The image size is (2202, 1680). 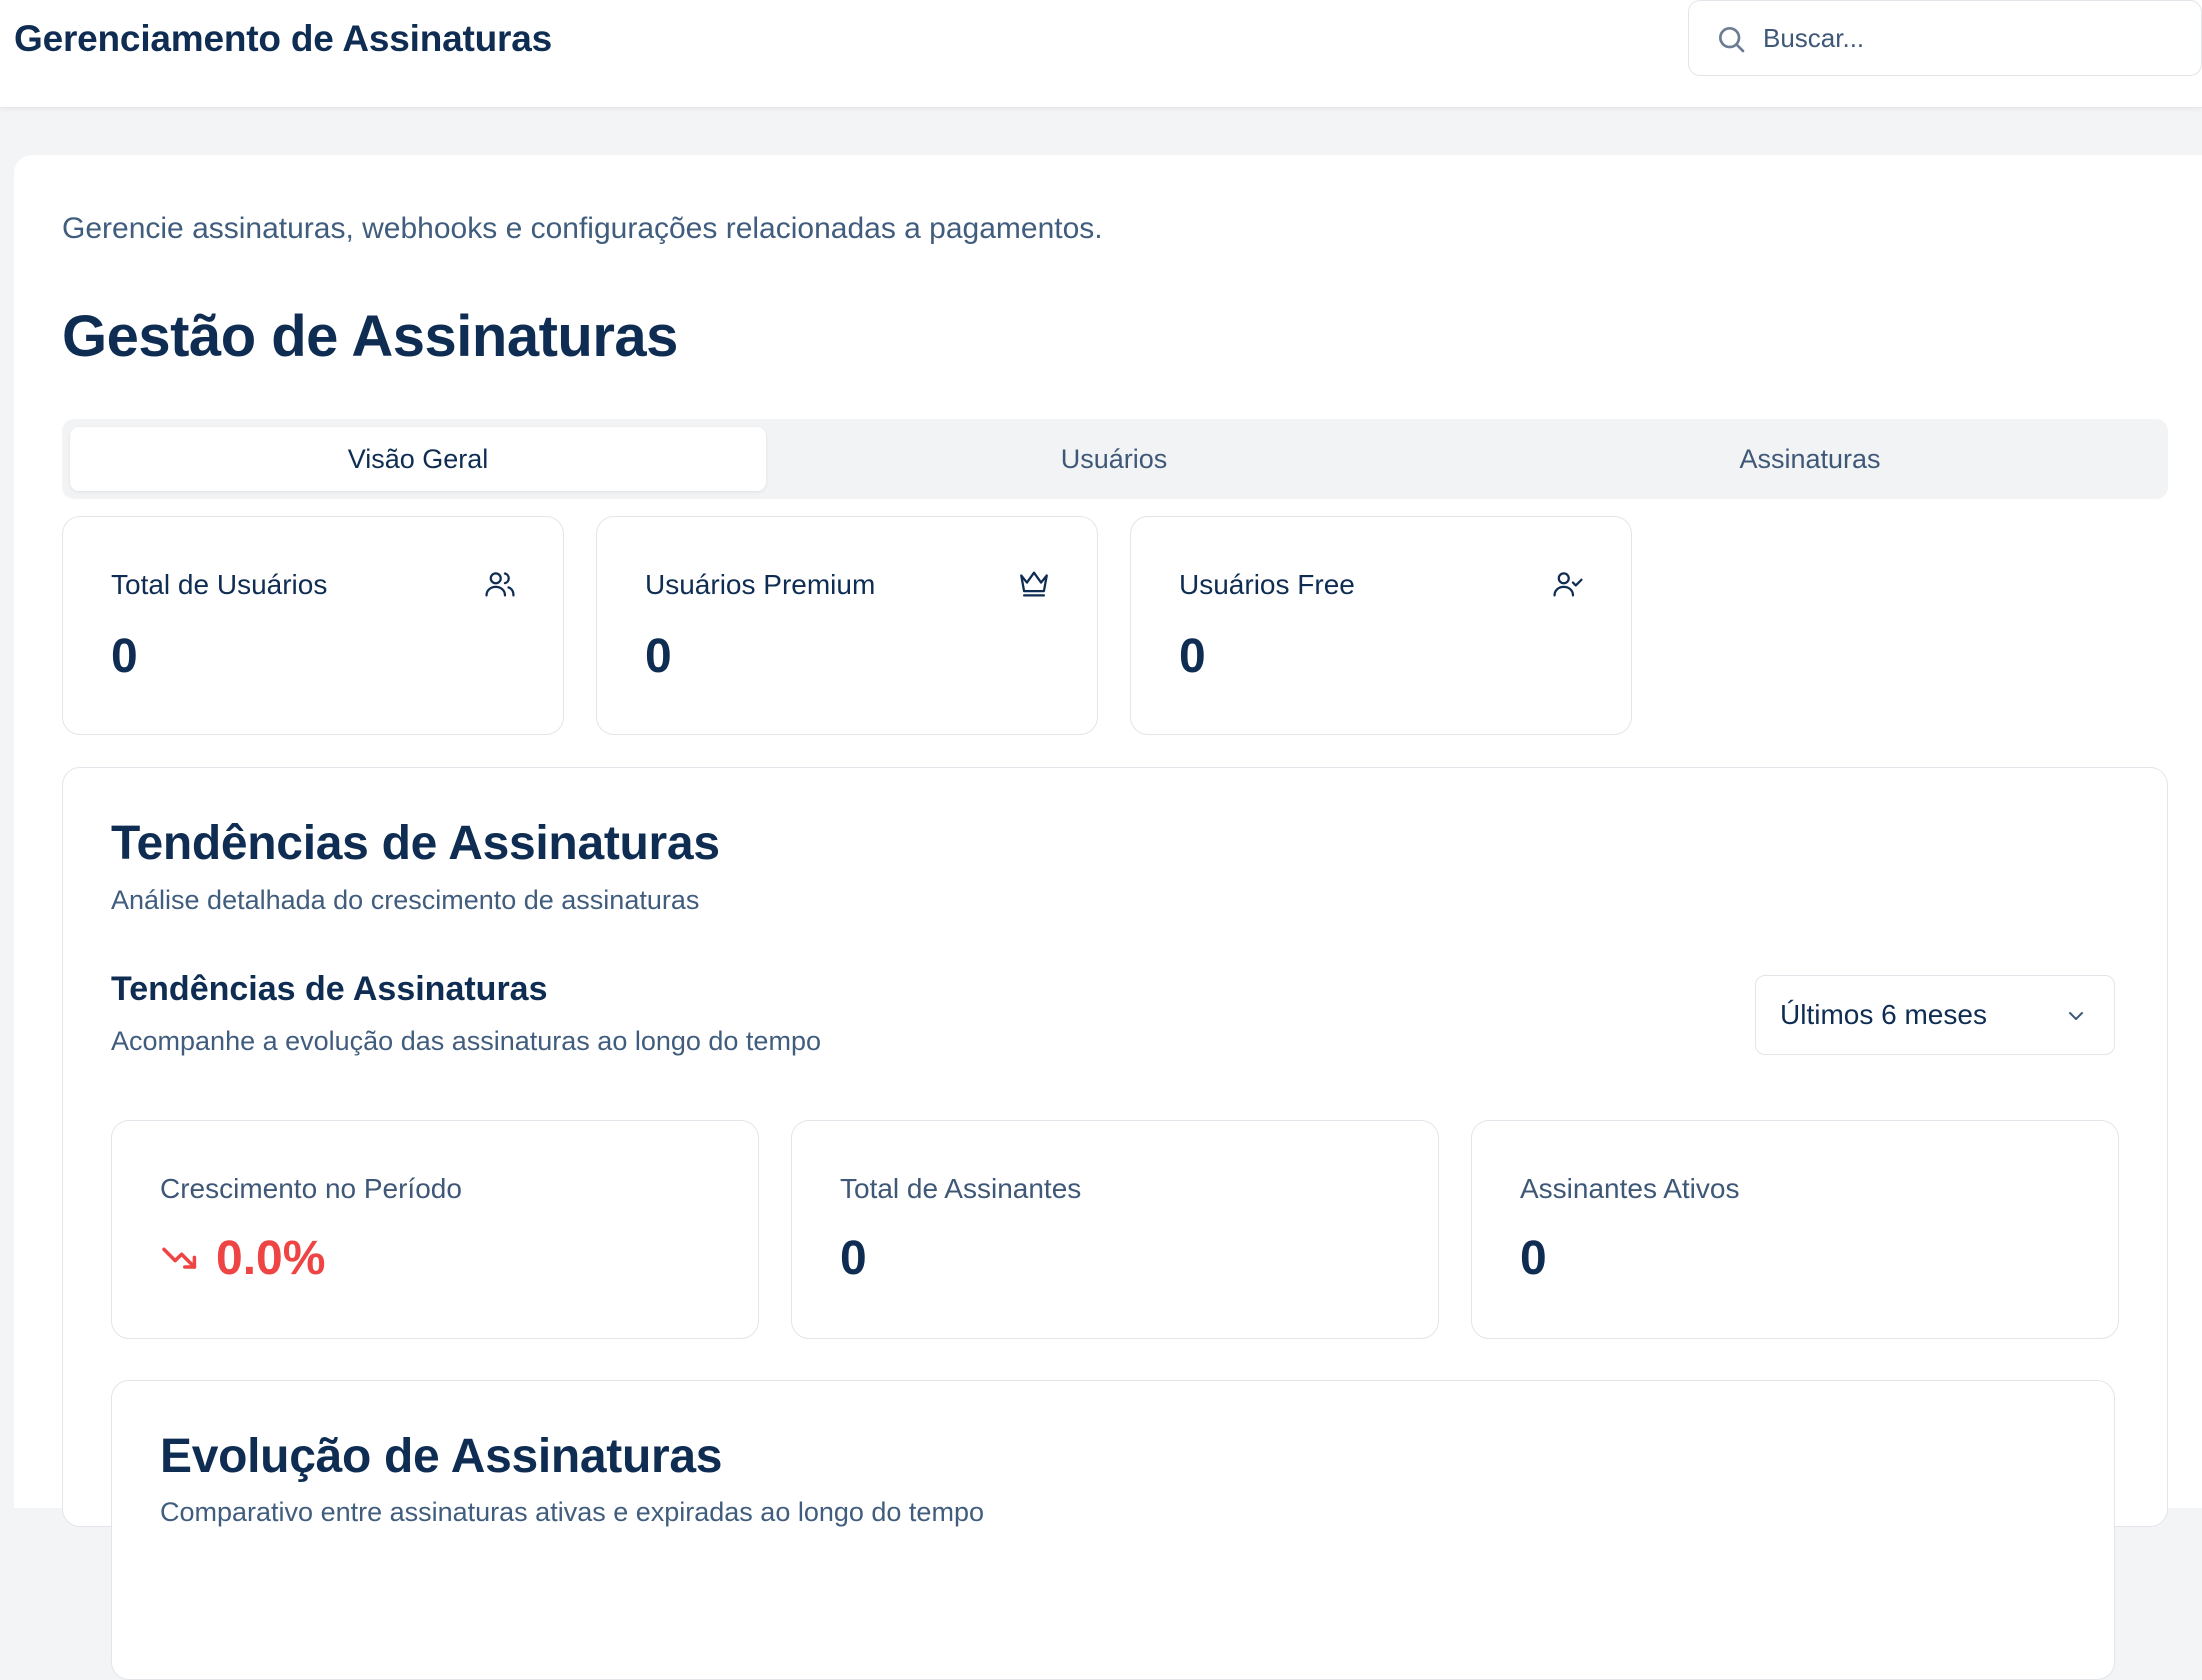 I want to click on search-icon, so click(x=1732, y=40).